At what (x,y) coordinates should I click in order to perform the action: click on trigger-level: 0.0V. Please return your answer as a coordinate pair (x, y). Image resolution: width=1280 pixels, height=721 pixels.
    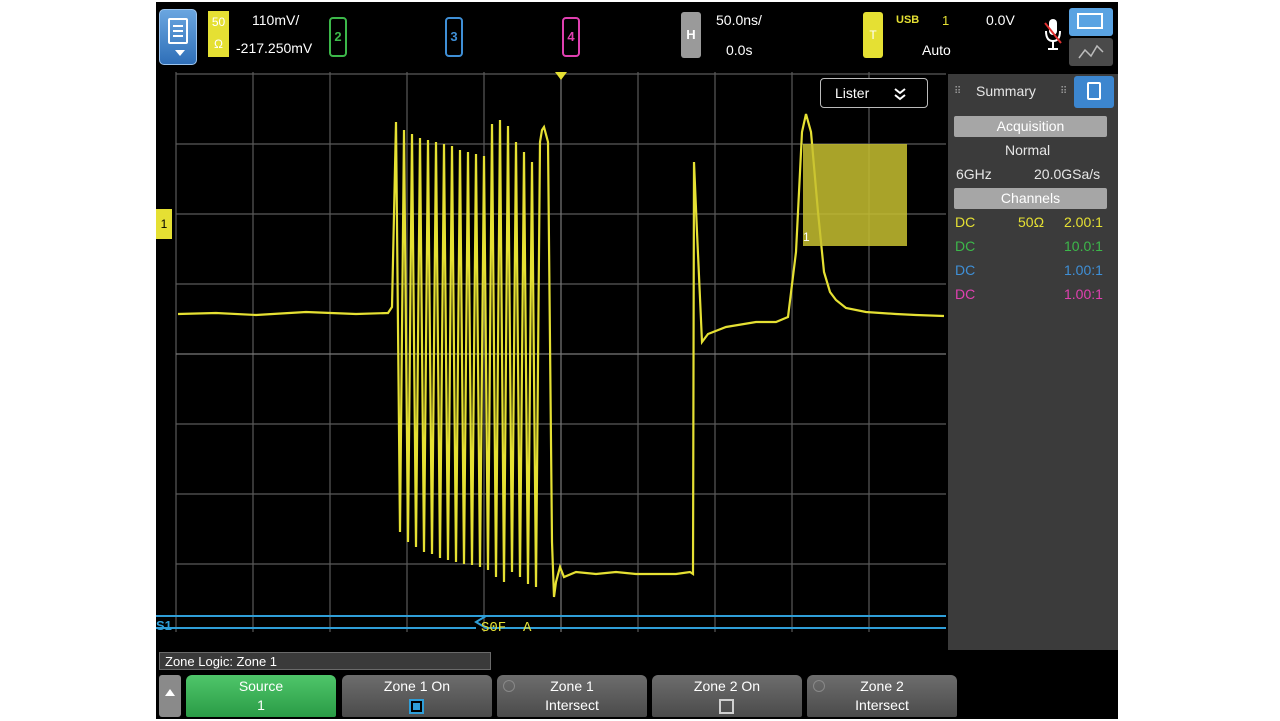
    Looking at the image, I should click on (1000, 20).